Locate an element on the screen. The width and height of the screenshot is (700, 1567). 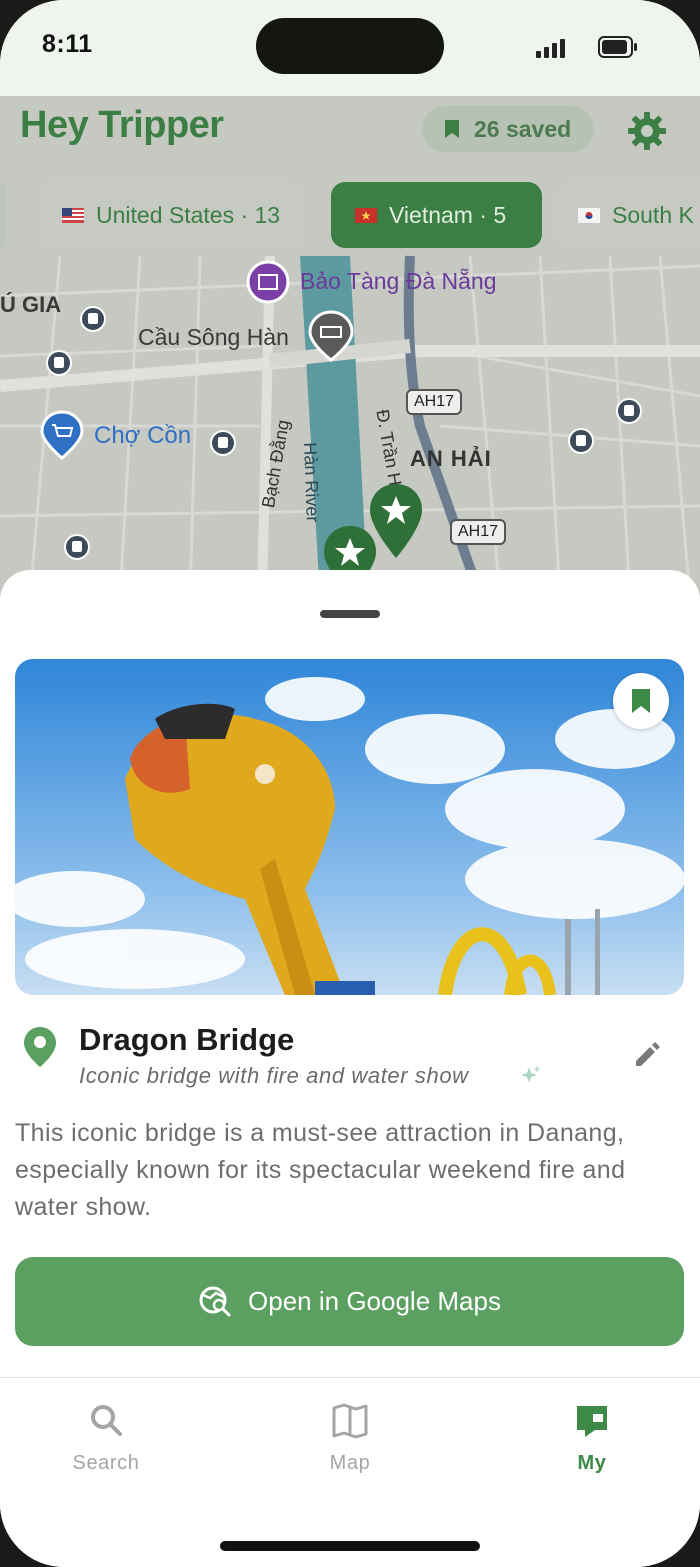
bottom-tab-bar: Search Map My is located at coordinates (350, 1472).